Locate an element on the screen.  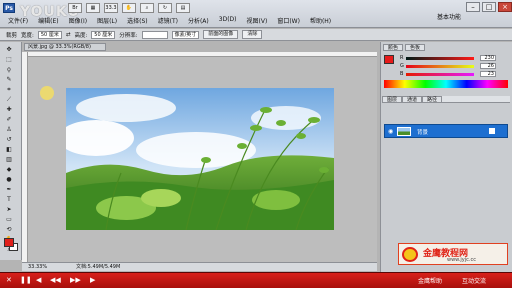
menu-filter: 滤镜(T) is located at coordinates (168, 20).